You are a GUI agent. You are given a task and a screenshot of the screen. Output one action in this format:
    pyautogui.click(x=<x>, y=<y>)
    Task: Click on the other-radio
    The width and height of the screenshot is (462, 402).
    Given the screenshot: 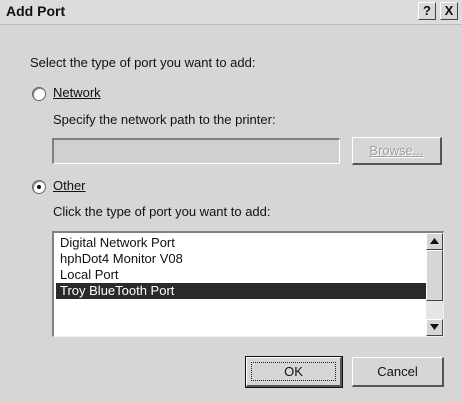 What is the action you would take?
    pyautogui.click(x=39, y=187)
    